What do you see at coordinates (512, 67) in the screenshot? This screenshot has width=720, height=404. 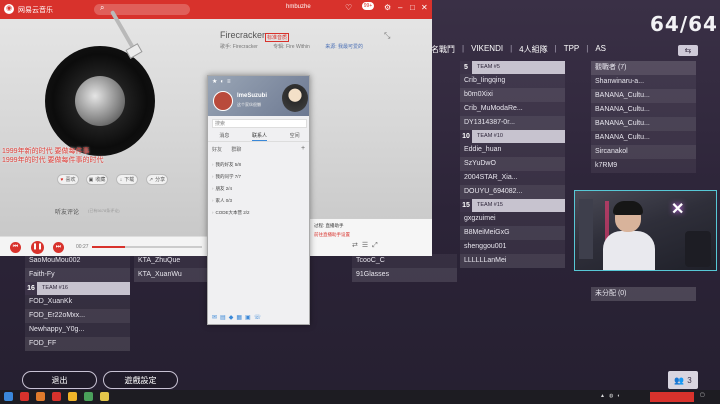 I see `team-header-5: 5 TEAM #5` at bounding box center [512, 67].